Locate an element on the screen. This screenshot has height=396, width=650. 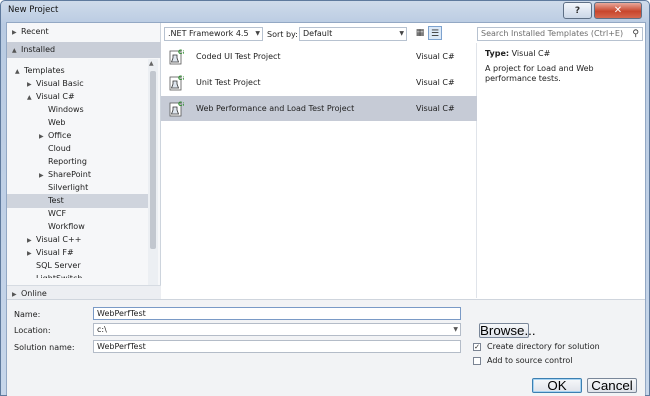
tree-item-label: Visual Basic is located at coordinates (60, 83).